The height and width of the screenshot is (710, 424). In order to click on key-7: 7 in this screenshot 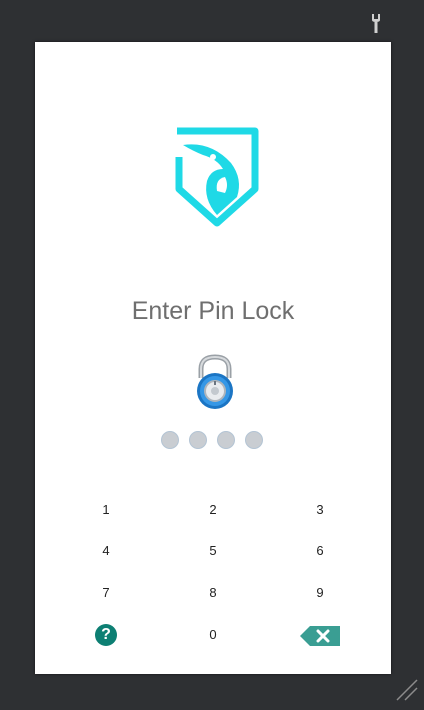, I will do `click(106, 593)`.